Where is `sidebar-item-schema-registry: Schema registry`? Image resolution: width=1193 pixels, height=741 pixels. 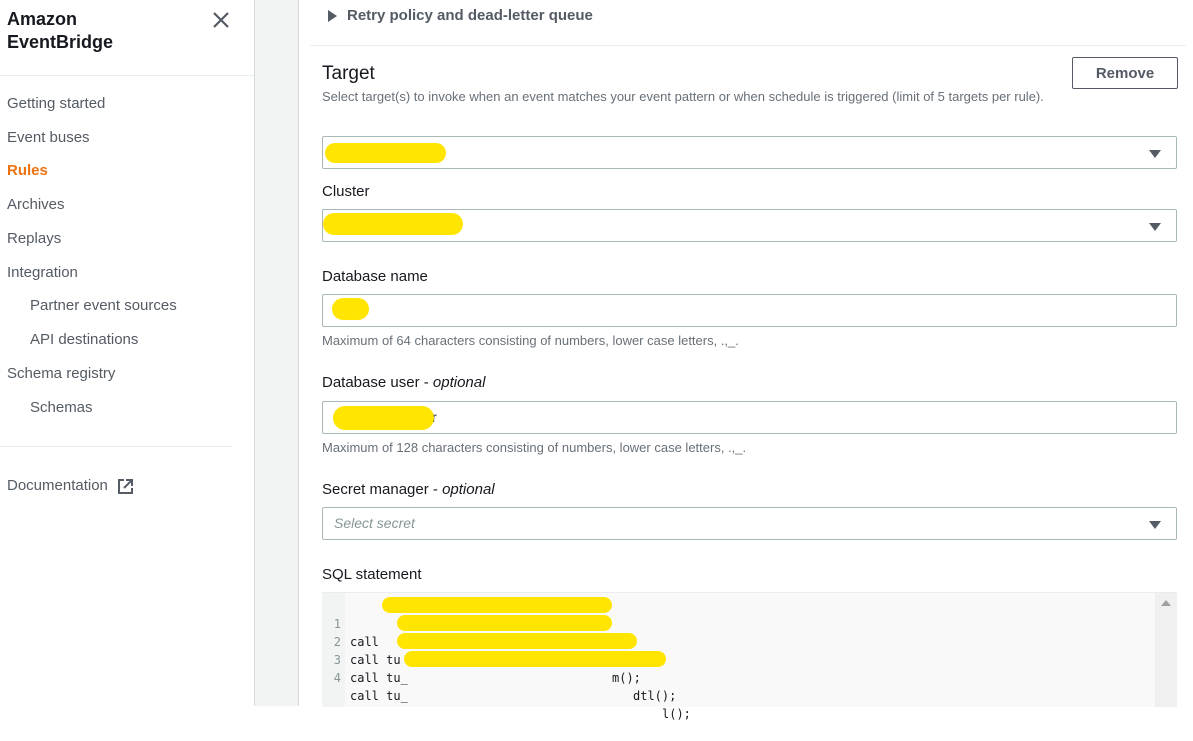
sidebar-item-schema-registry: Schema registry is located at coordinates (61, 374).